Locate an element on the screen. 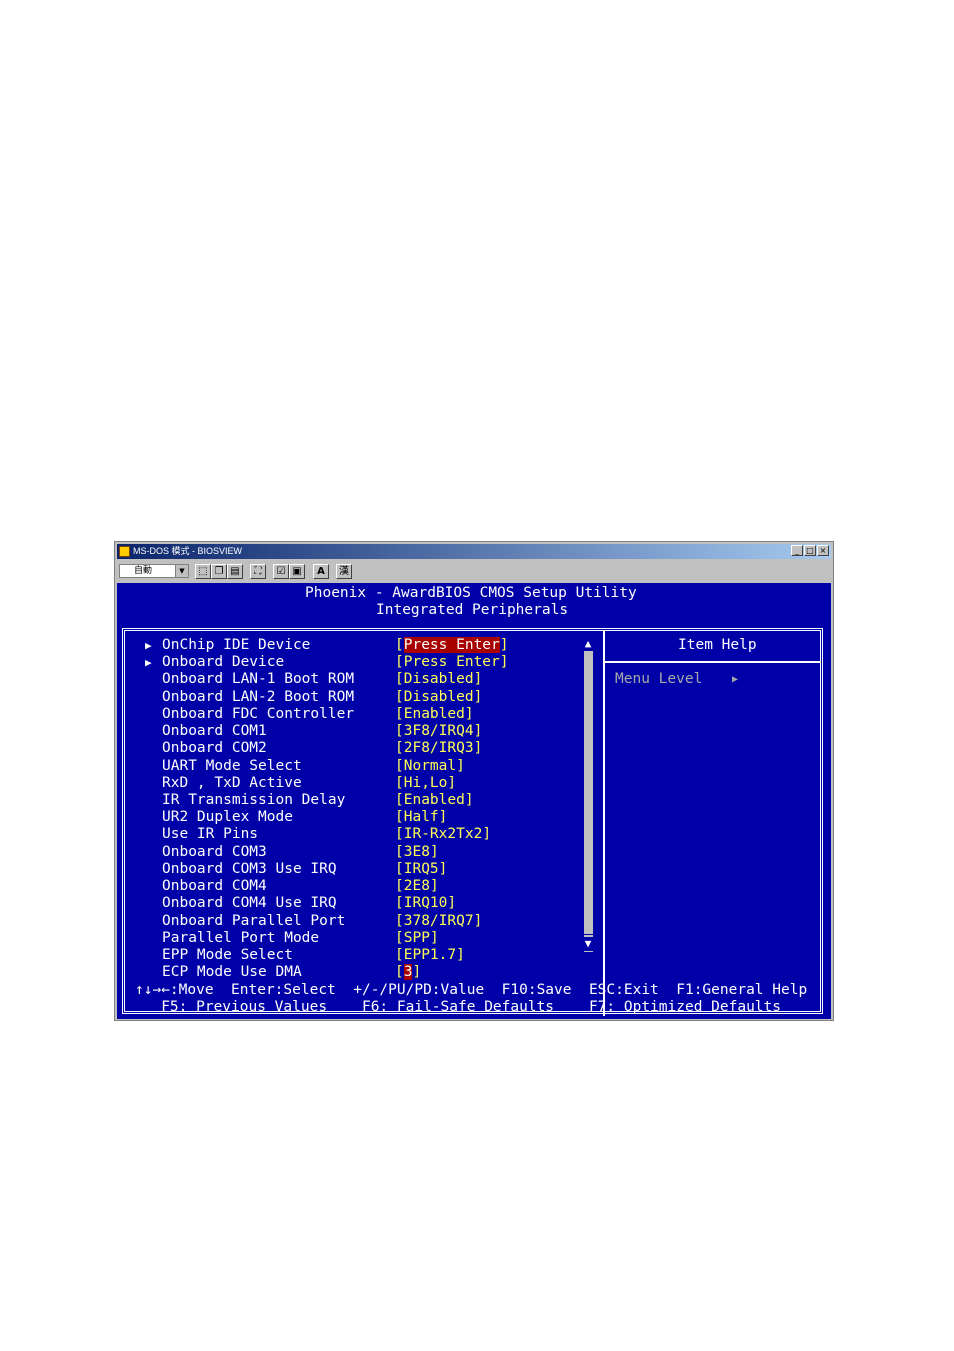  setting-row: IR Transmission Delay [Enabled] is located at coordinates (347, 800).